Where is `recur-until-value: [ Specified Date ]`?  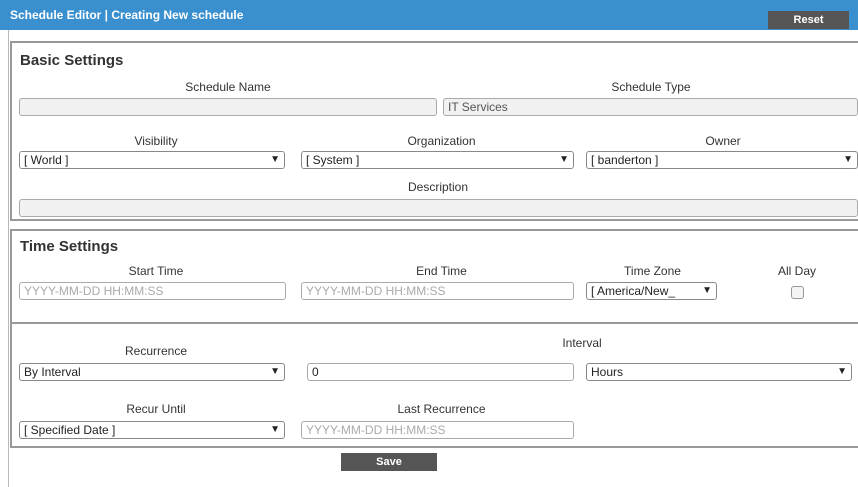 recur-until-value: [ Specified Date ] is located at coordinates (70, 430).